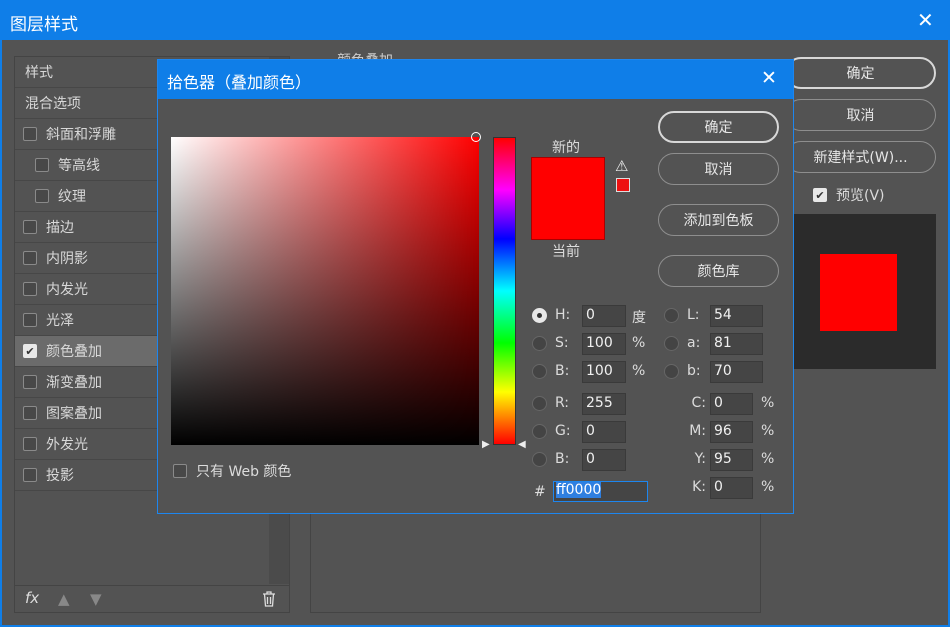 The image size is (950, 627). I want to click on preview-thumbnail, so click(864, 291).